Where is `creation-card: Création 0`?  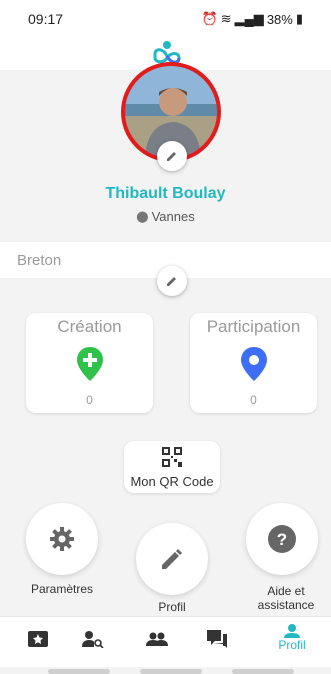
creation-card: Création 0 is located at coordinates (89, 363).